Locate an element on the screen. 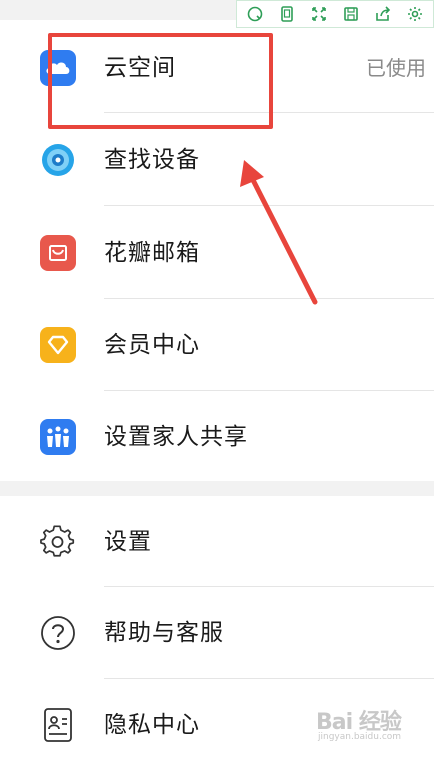 The image size is (434, 759). highlight-box is located at coordinates (160, 81).